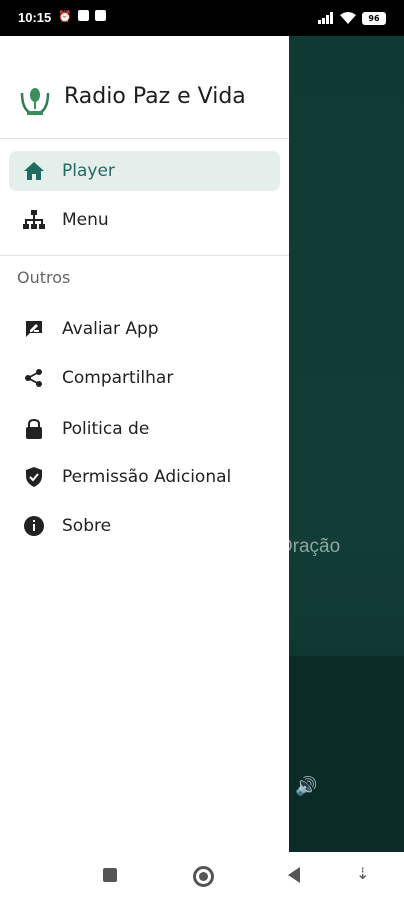 The height and width of the screenshot is (900, 404). Describe the element at coordinates (202, 18) in the screenshot. I see `status-bar: 10:15 ⏰ 96` at that location.